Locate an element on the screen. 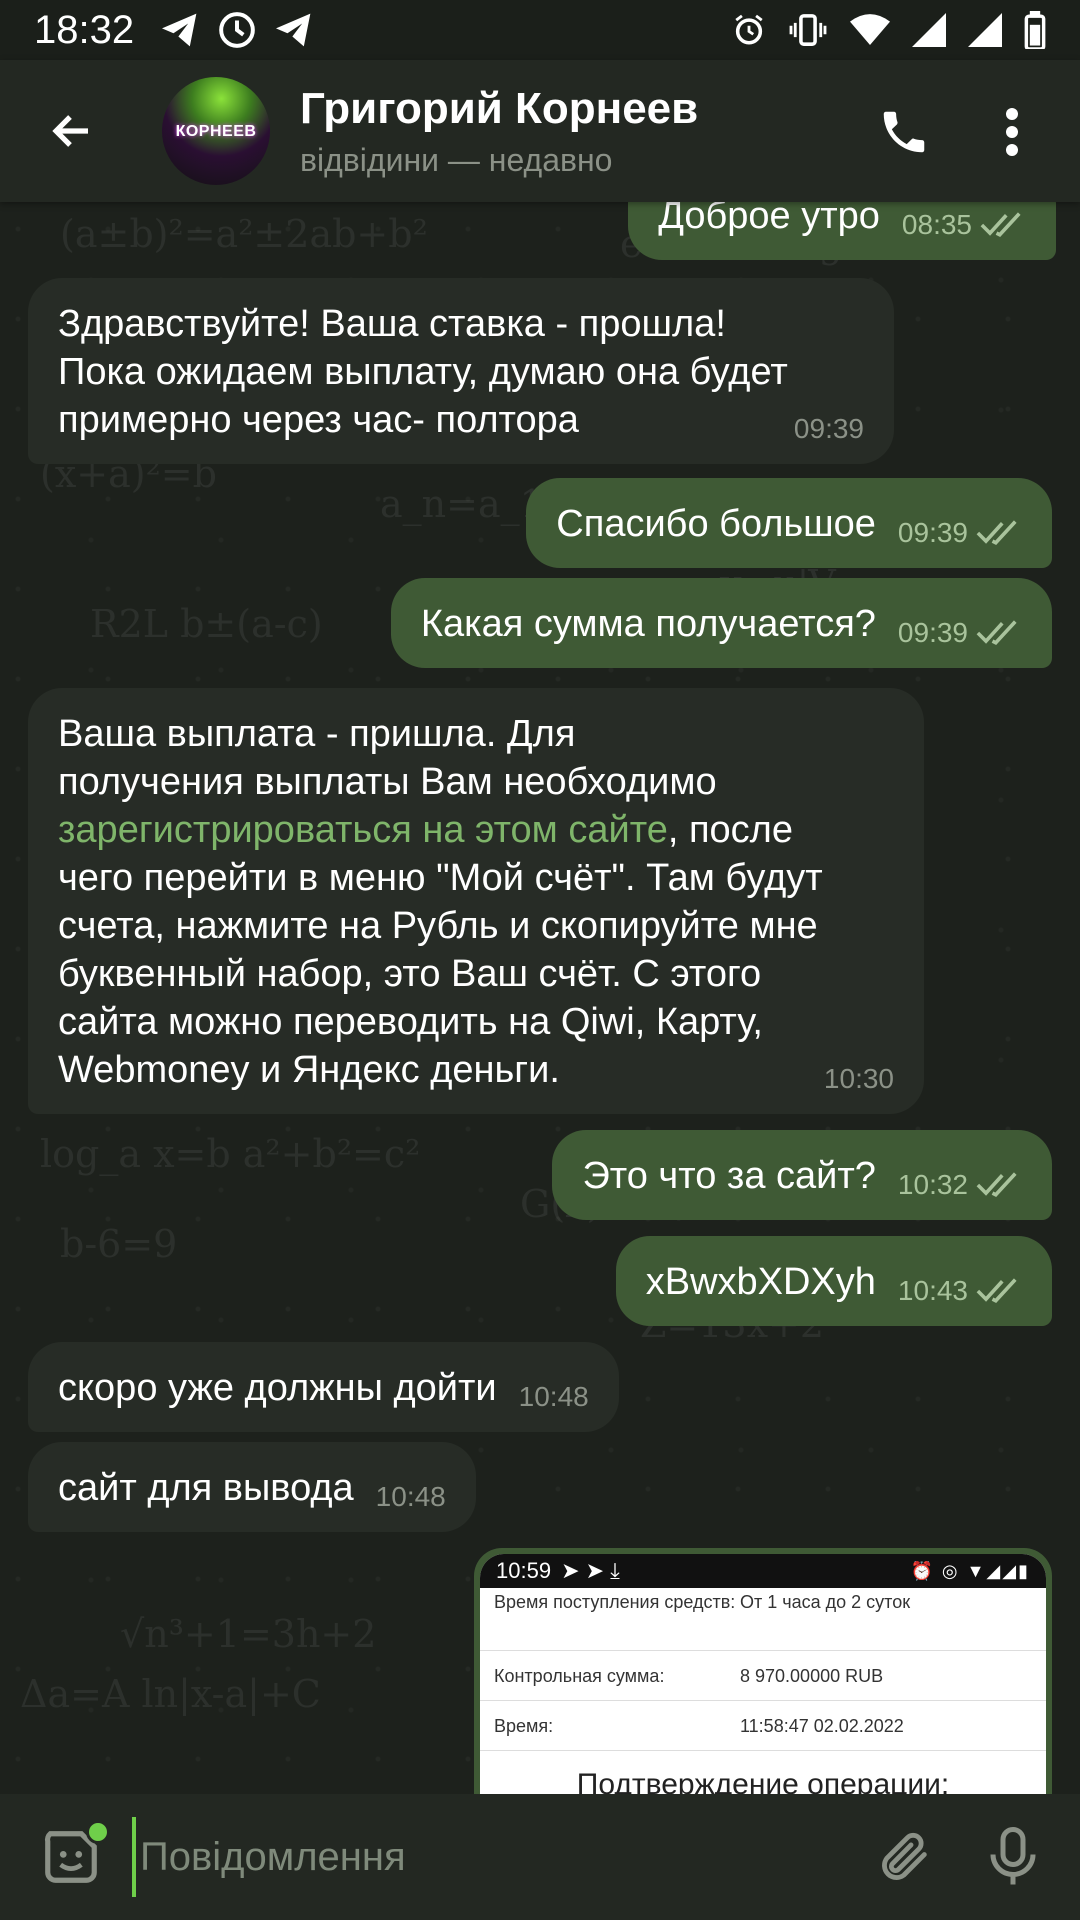 The image size is (1080, 1920). message-outgoing: Доброе утро 08:35 is located at coordinates (842, 231).